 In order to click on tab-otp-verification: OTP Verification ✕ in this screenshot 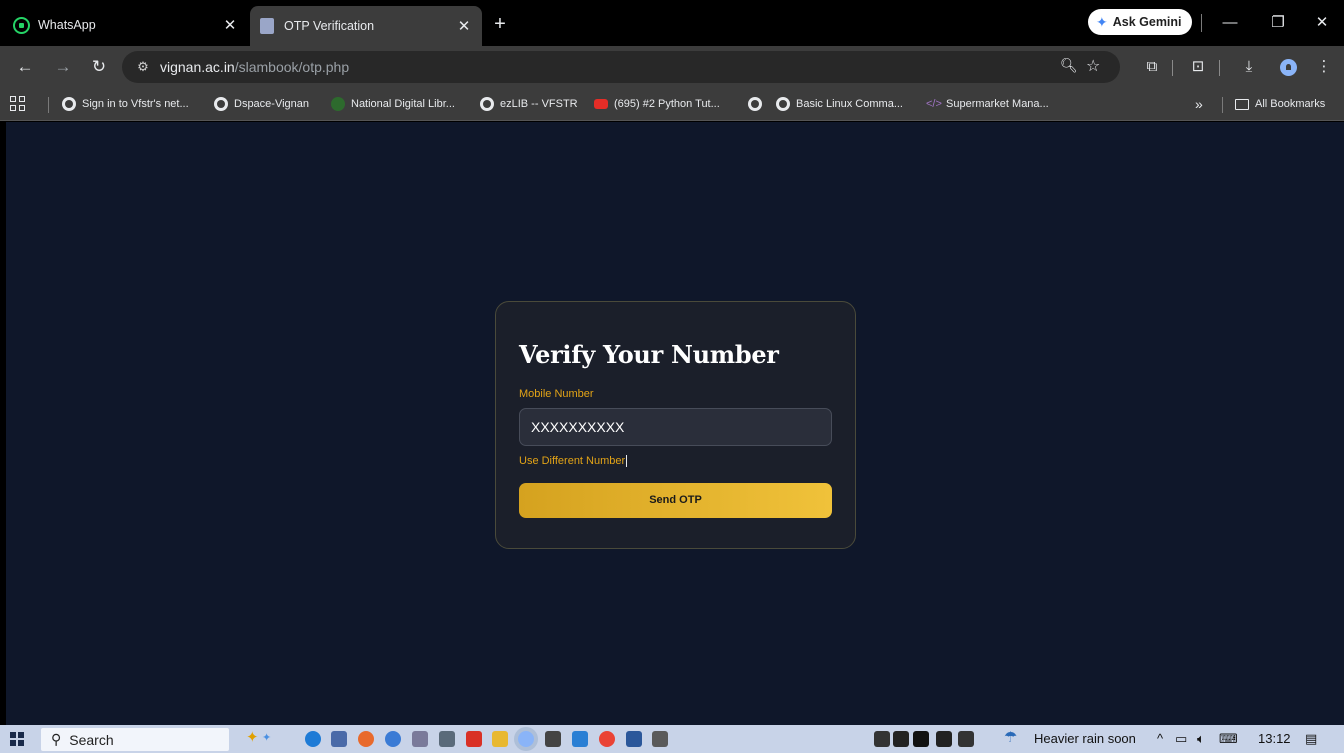, I will do `click(366, 26)`.